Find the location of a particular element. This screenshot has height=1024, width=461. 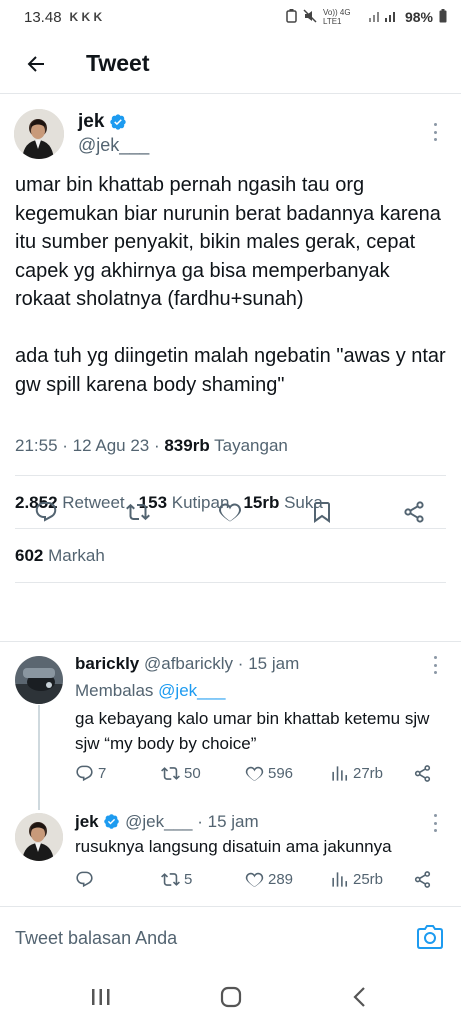

reply-like-count: 596 is located at coordinates (281, 773).